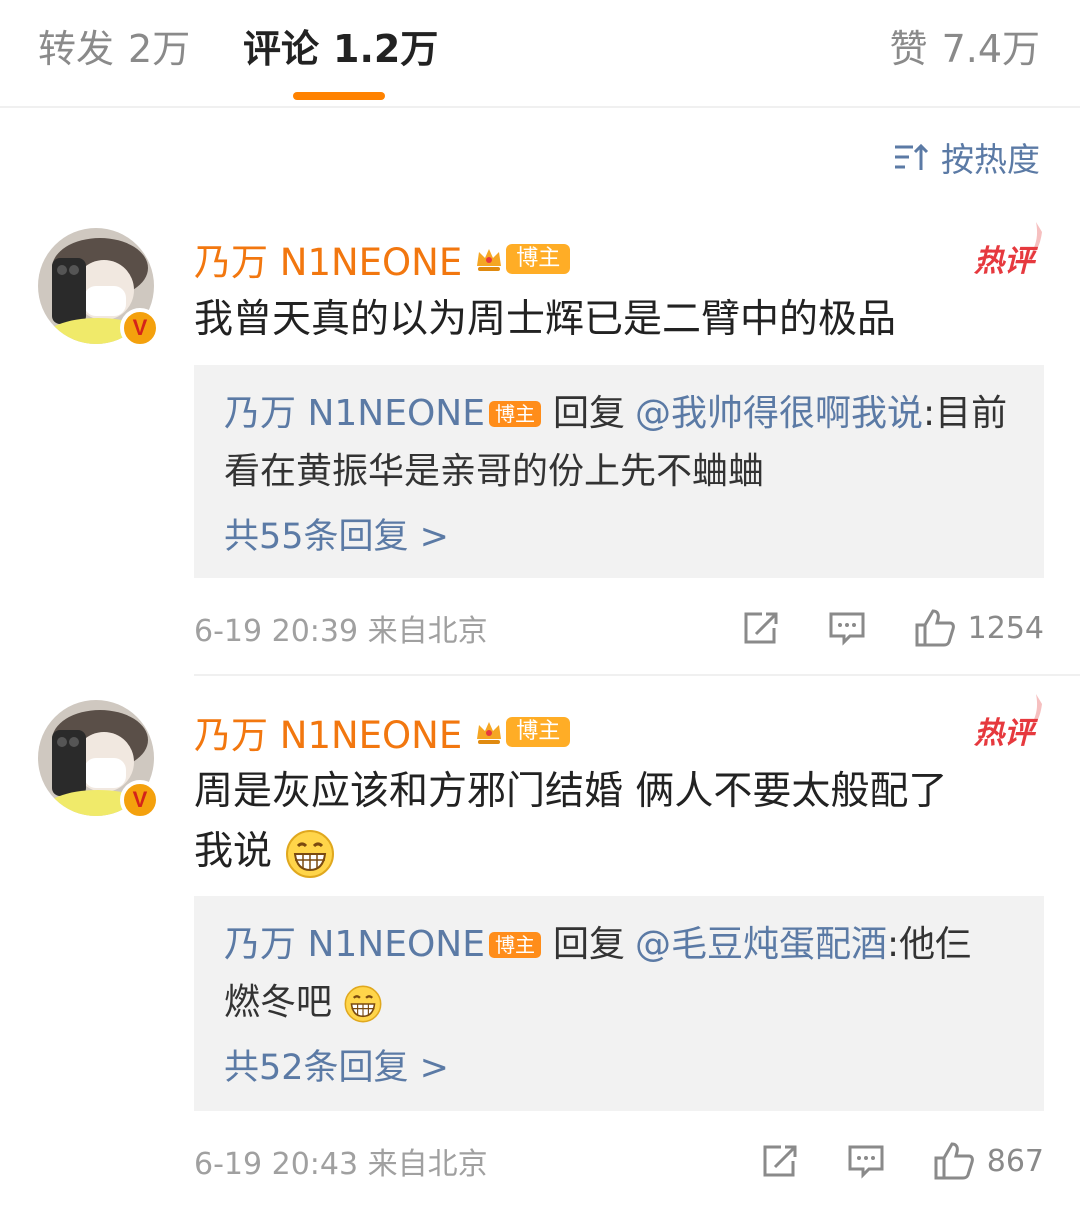 The width and height of the screenshot is (1080, 1217). I want to click on tab-repost-count: 2万, so click(159, 49).